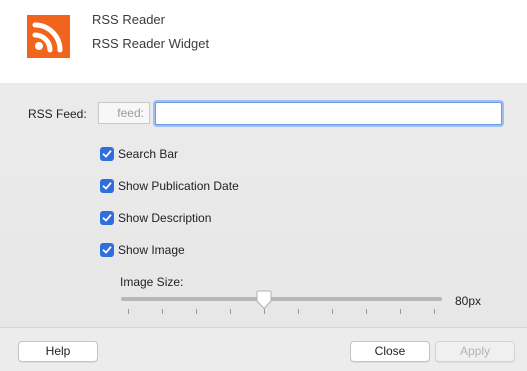  Describe the element at coordinates (151, 43) in the screenshot. I see `app-subtitle: RSS Reader Widget` at that location.